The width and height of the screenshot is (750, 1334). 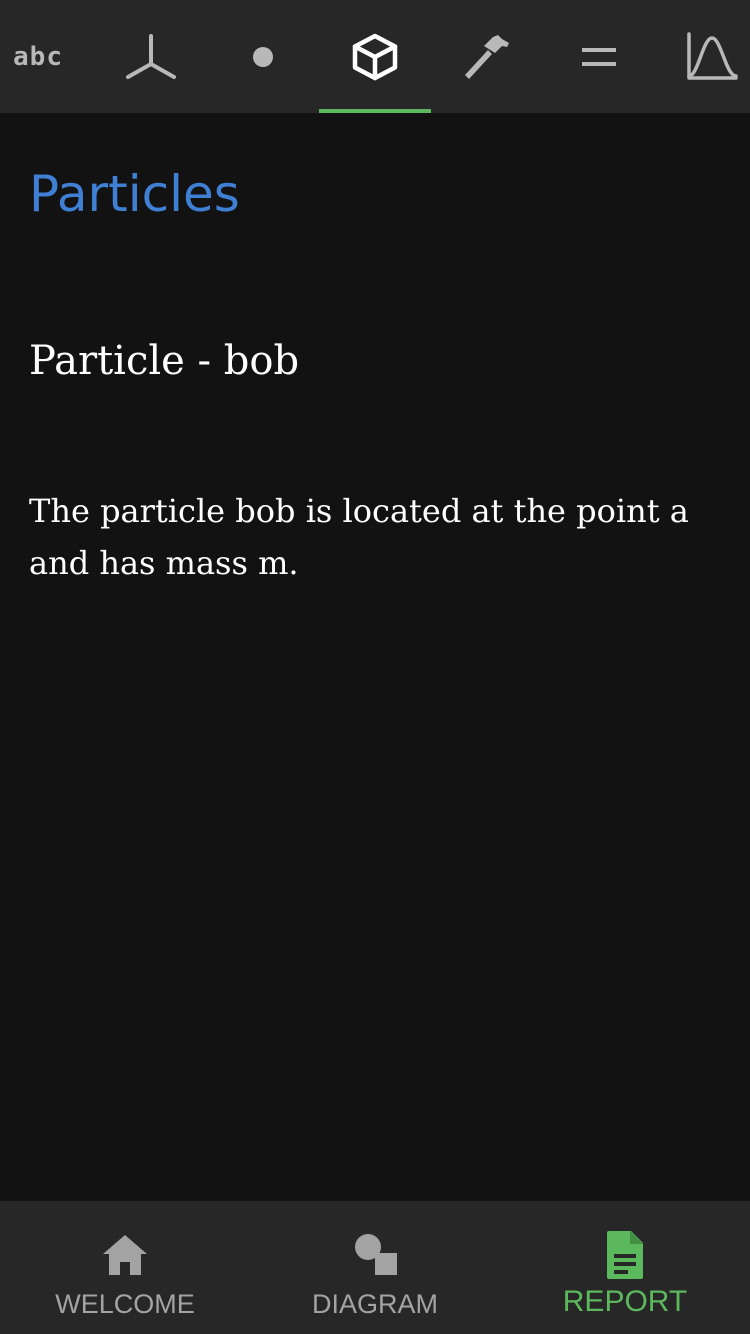 I want to click on tab-equations, so click(x=599, y=56).